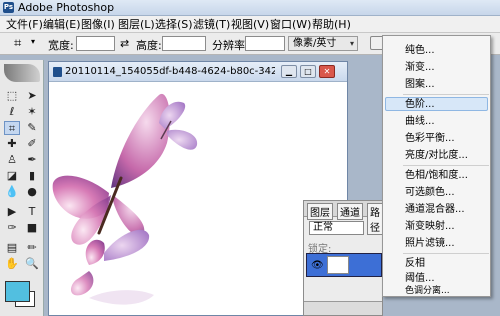  Describe the element at coordinates (32, 248) in the screenshot. I see `eyedropper-icon: ✏` at that location.